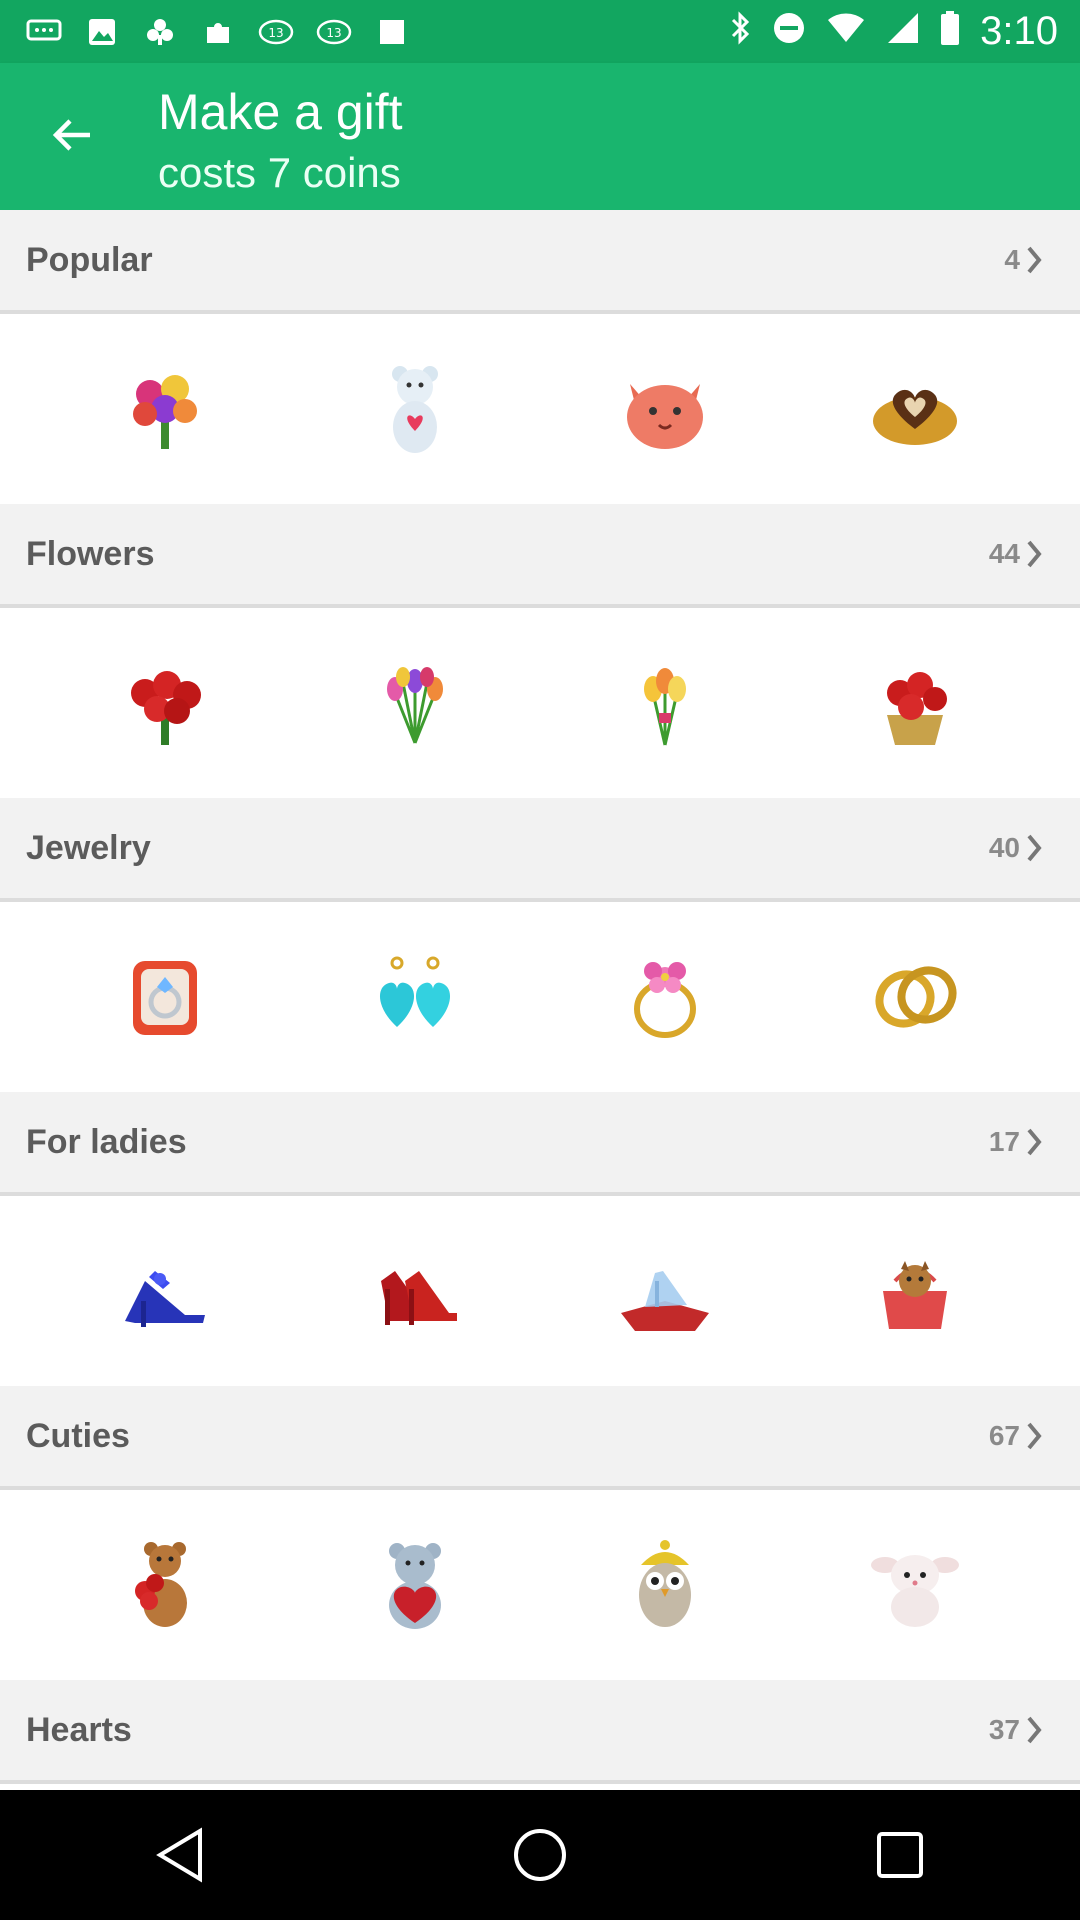 The image size is (1080, 1920). What do you see at coordinates (915, 409) in the screenshot?
I see `chocolate-heart-icon` at bounding box center [915, 409].